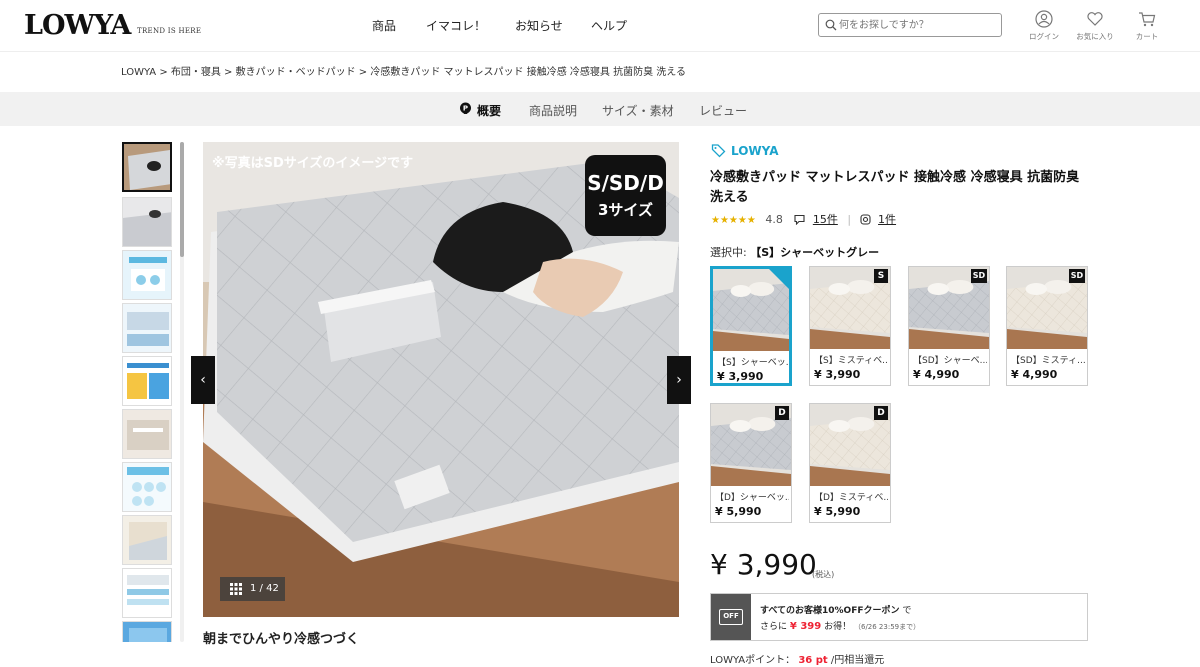  What do you see at coordinates (236, 589) in the screenshot?
I see `grid-icon` at bounding box center [236, 589].